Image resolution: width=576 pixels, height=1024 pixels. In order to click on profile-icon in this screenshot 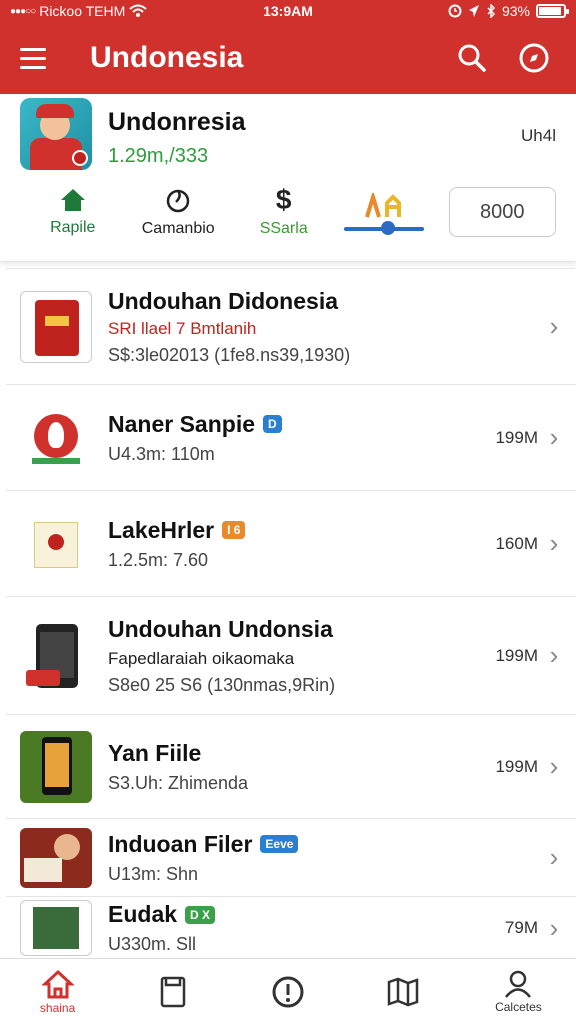, I will do `click(518, 984)`.